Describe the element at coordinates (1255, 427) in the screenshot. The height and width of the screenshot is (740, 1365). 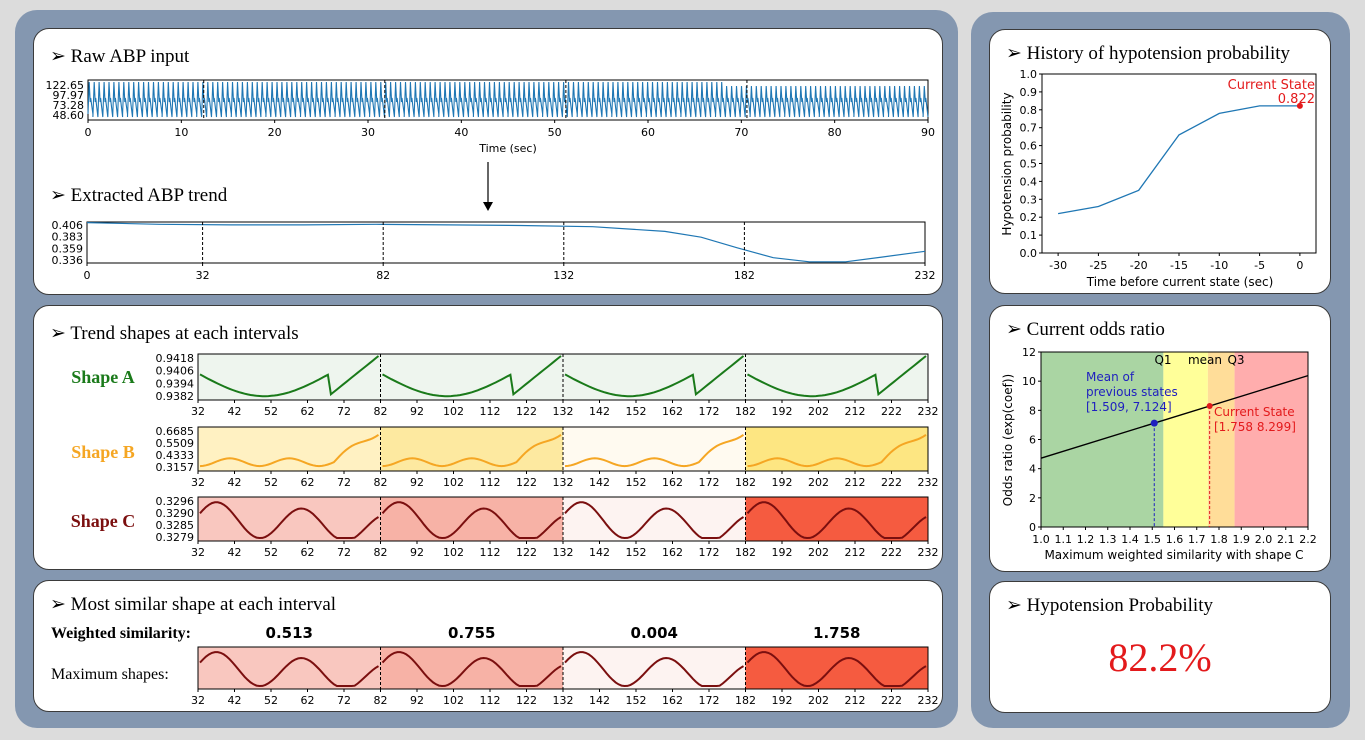
I see `odds-current-annotation: [1.758 8.299]` at that location.